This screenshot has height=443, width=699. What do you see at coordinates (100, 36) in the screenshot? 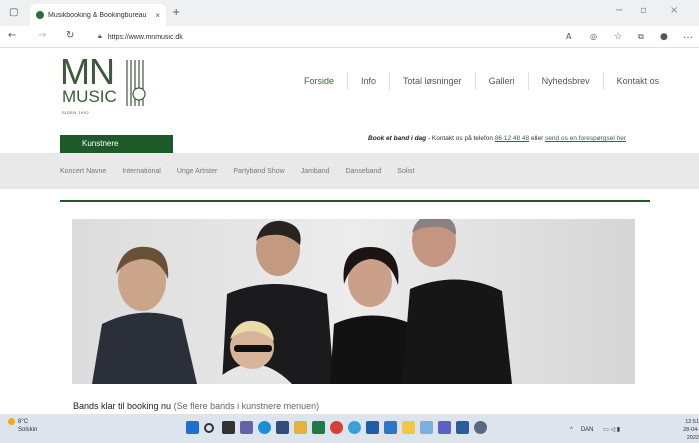
I see `lock-icon: 🔒︎` at bounding box center [100, 36].